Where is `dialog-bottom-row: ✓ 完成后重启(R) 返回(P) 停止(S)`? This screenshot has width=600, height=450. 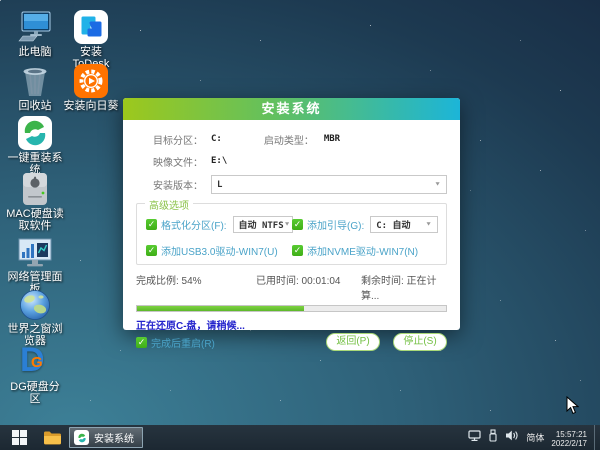 dialog-bottom-row: ✓ 完成后重启(R) 返回(P) 停止(S) is located at coordinates (291, 342).